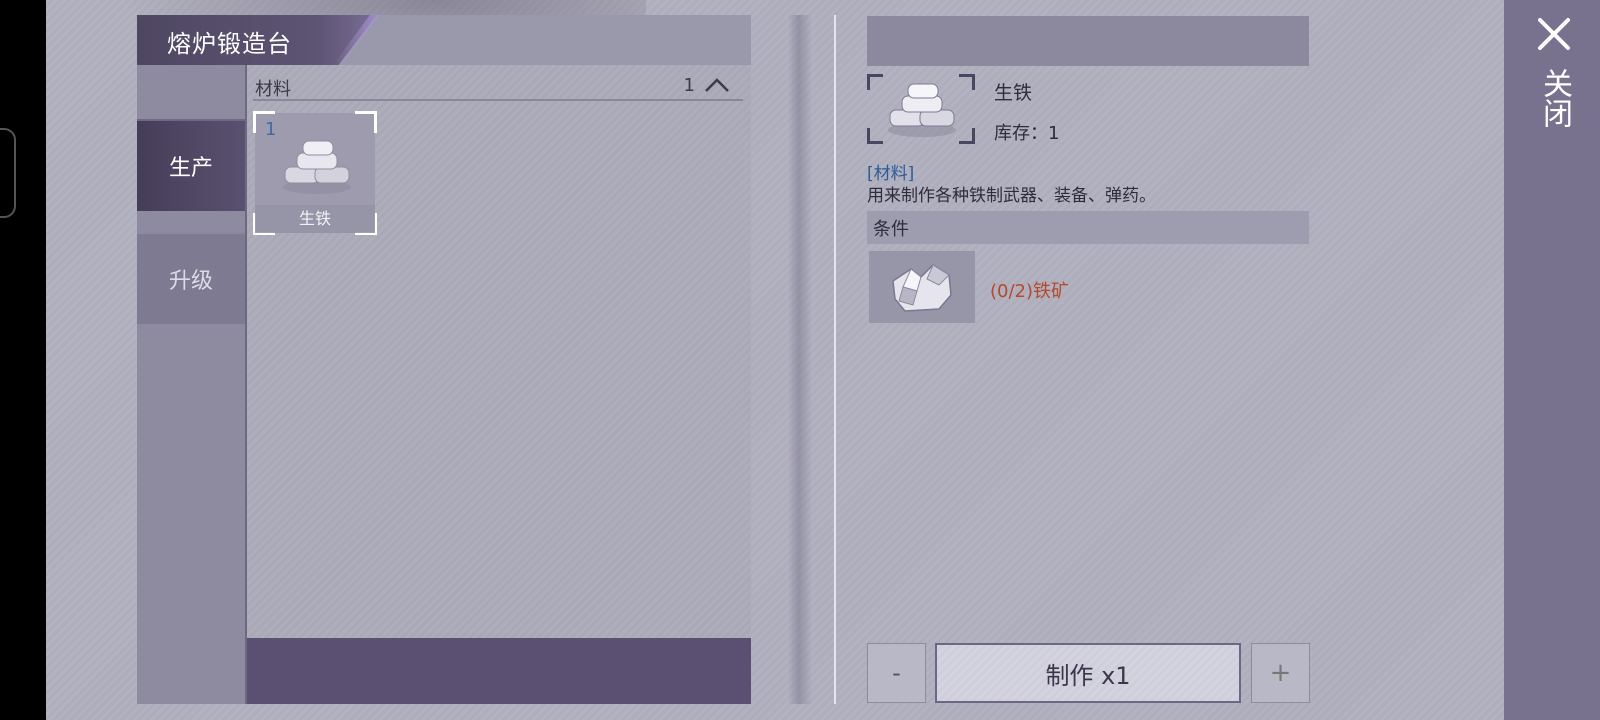  Describe the element at coordinates (191, 384) in the screenshot. I see `category-tabs: 生产 升级` at that location.